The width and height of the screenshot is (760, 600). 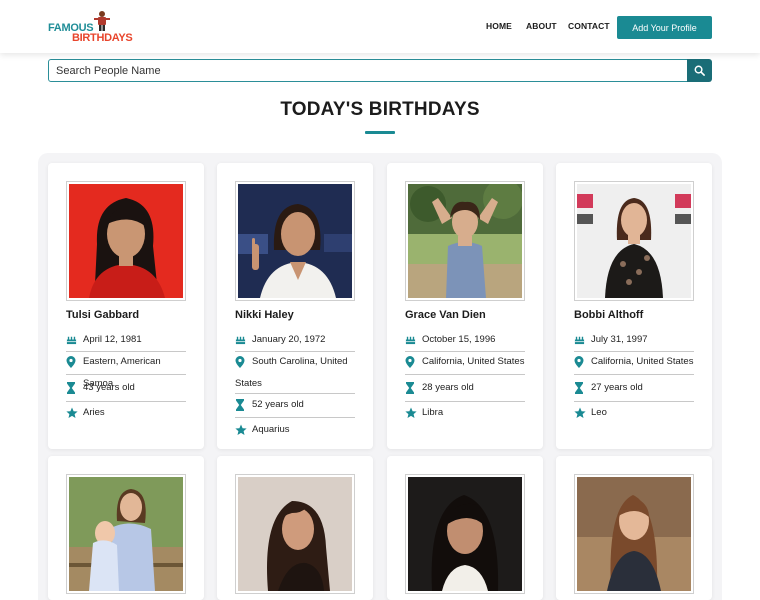 I want to click on location-row: South Carolina, United States, so click(x=295, y=373).